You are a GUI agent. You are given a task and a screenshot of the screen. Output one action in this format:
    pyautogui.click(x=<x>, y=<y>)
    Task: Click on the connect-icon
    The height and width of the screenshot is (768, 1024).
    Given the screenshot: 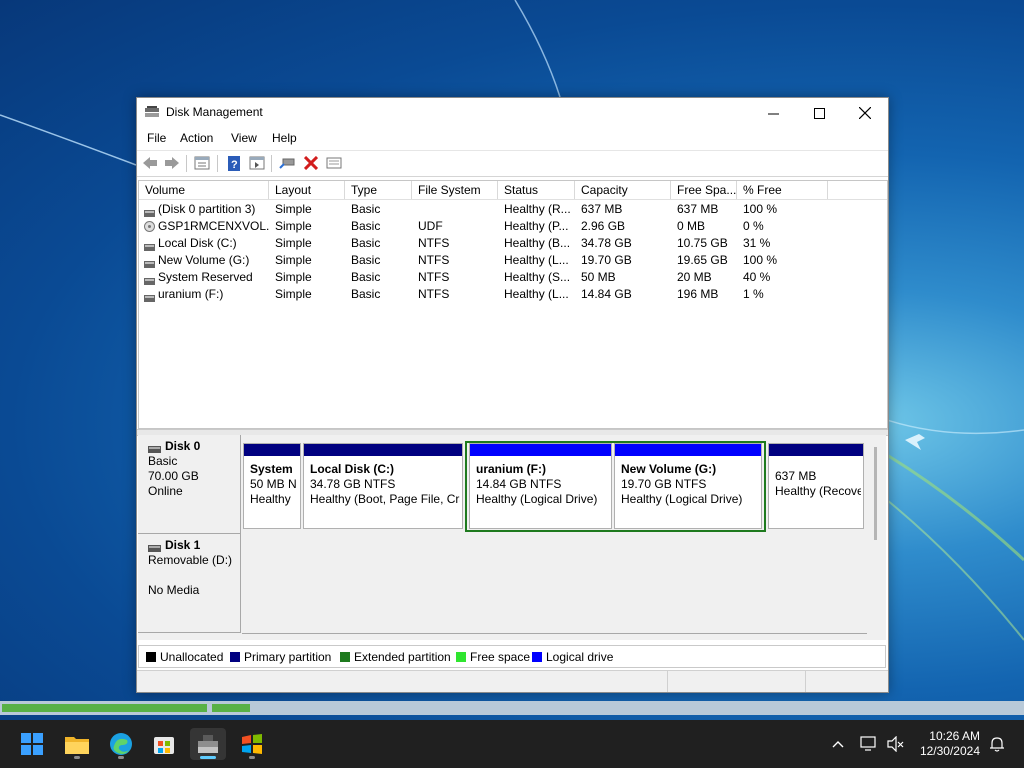 What is the action you would take?
    pyautogui.click(x=287, y=163)
    